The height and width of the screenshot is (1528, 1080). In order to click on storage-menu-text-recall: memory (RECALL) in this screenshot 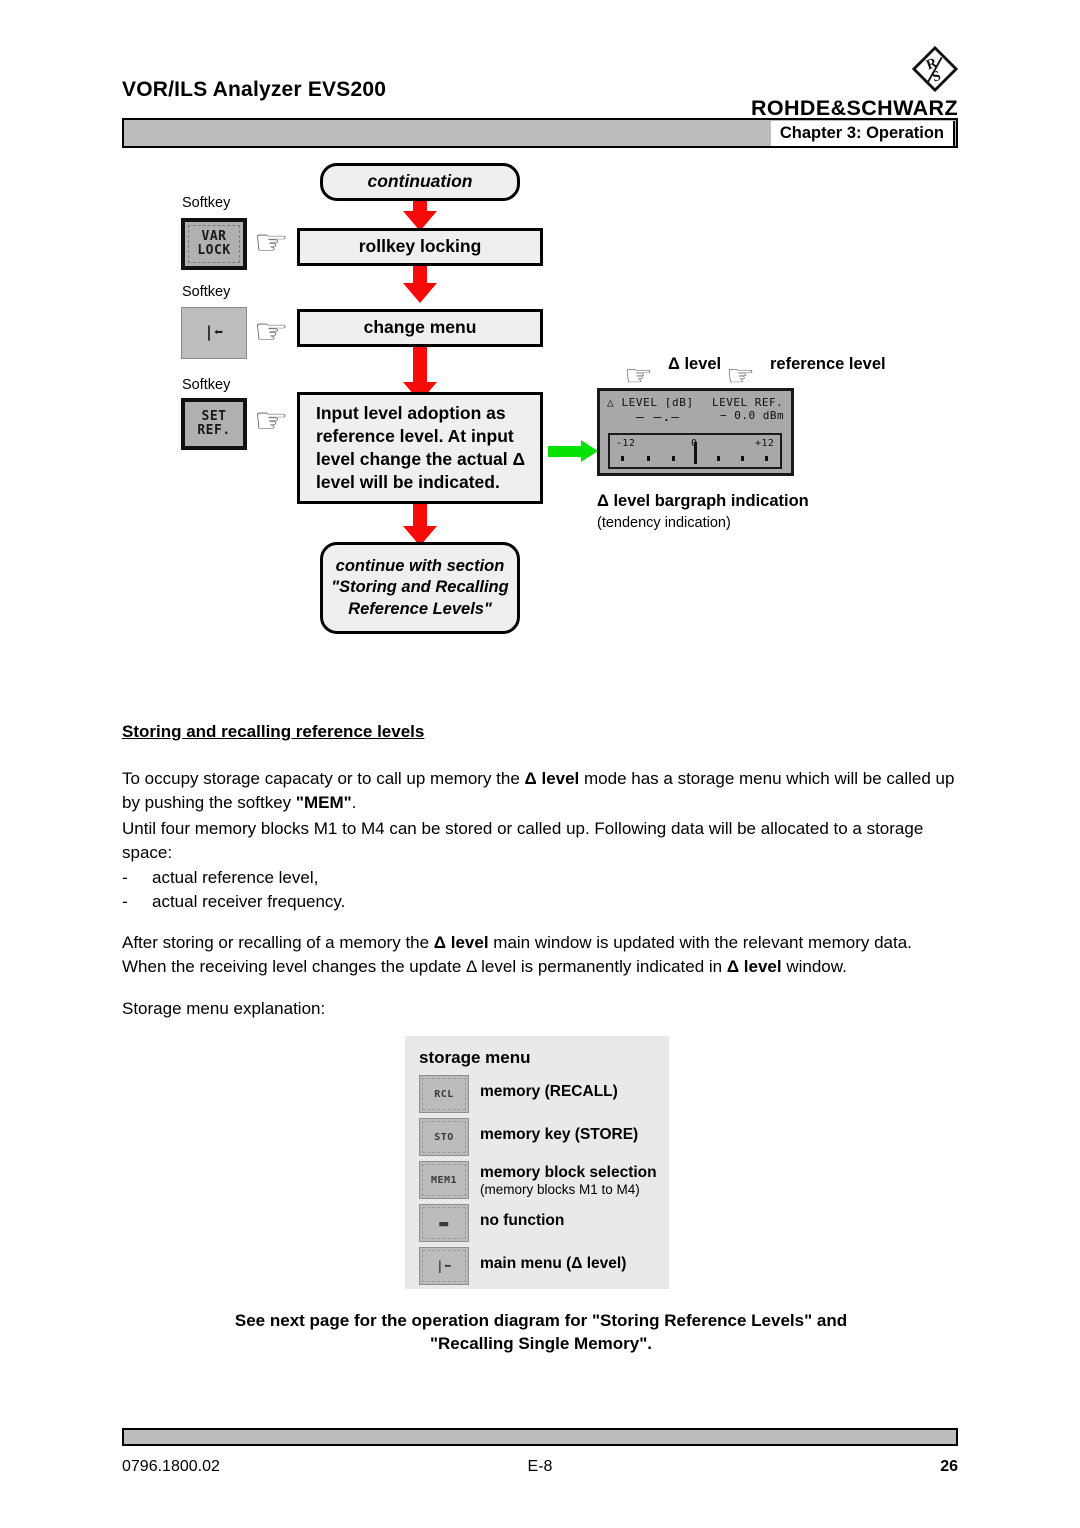, I will do `click(549, 1088)`.